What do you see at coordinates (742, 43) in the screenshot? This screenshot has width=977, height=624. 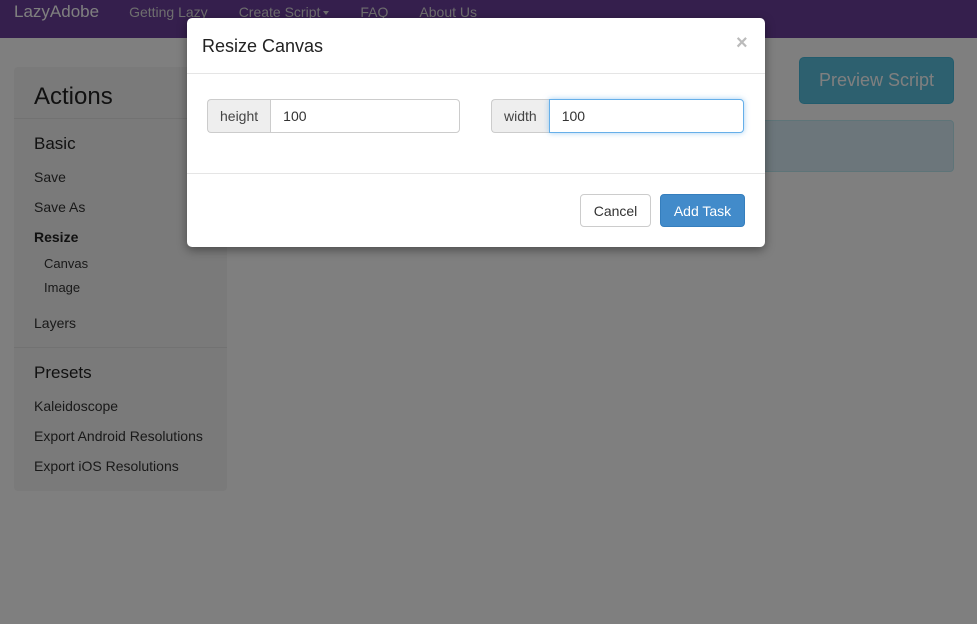 I see `close-icon: ×` at bounding box center [742, 43].